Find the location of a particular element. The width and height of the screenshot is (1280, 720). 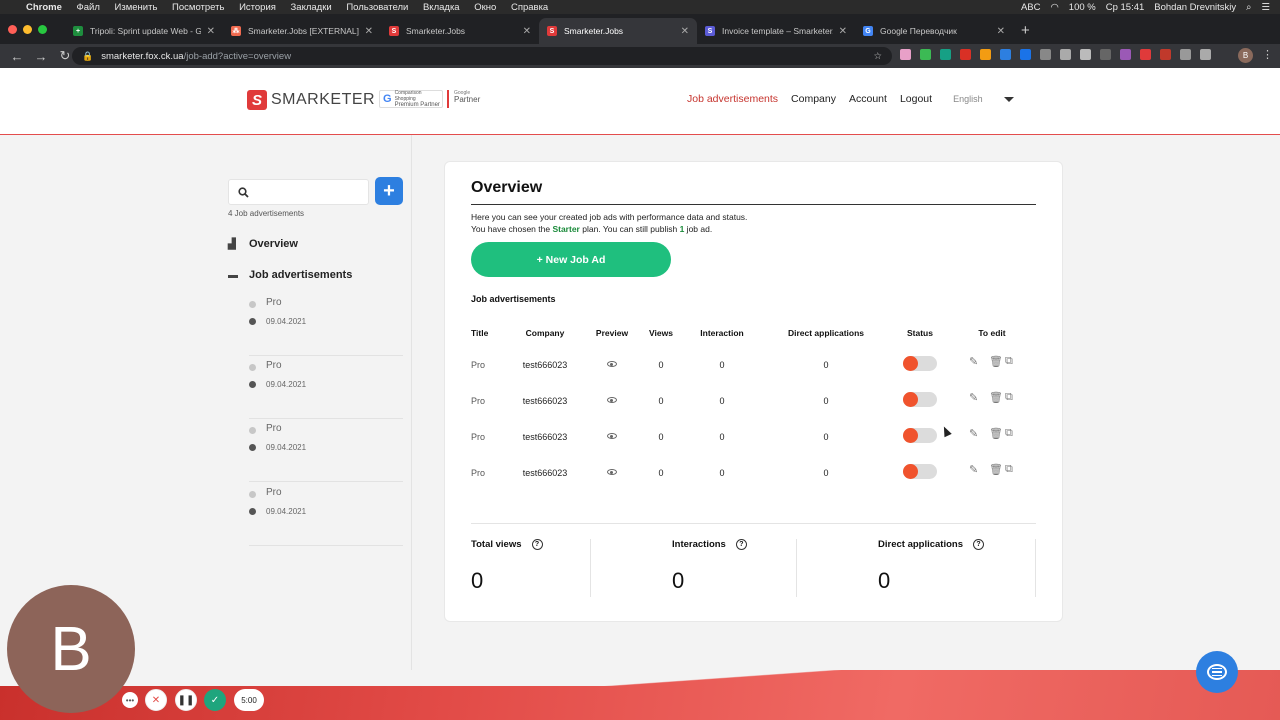

browser-tab: ⁂ Smarketer.Jobs [EXTERNAL] ✕ is located at coordinates (302, 31).